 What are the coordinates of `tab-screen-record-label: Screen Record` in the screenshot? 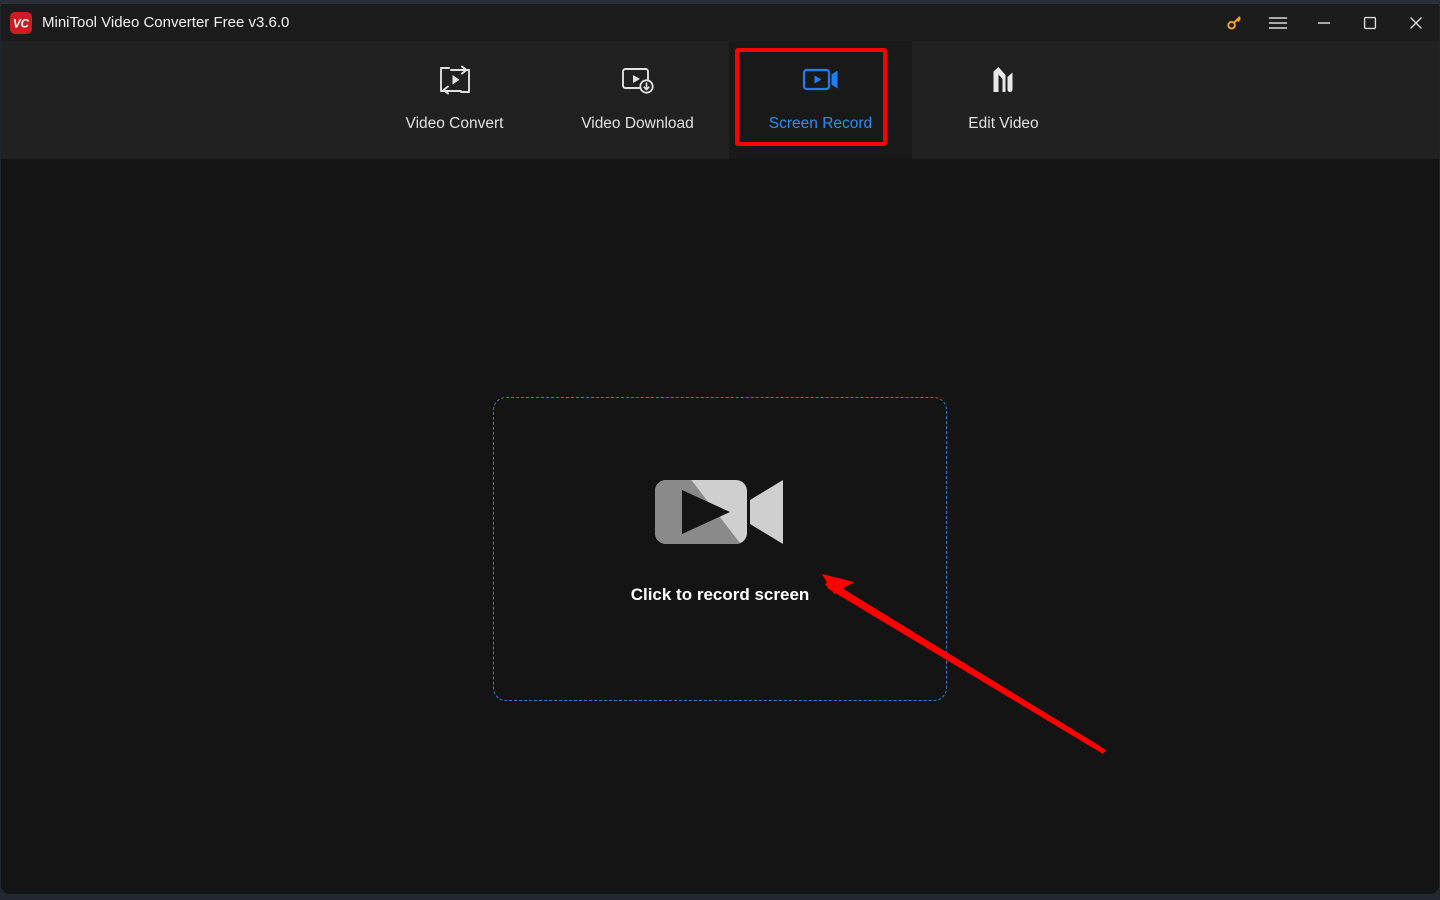 It's located at (820, 123).